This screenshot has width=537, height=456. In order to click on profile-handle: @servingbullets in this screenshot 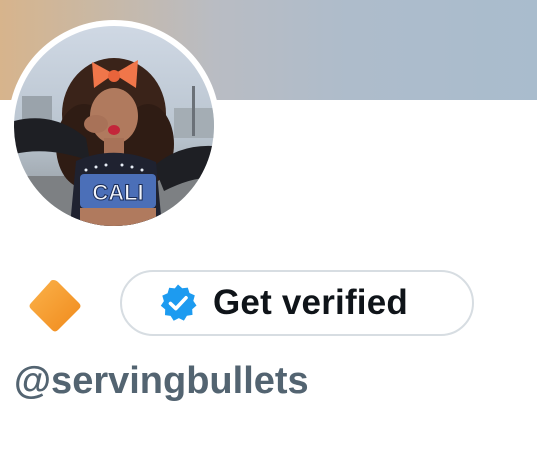, I will do `click(161, 381)`.